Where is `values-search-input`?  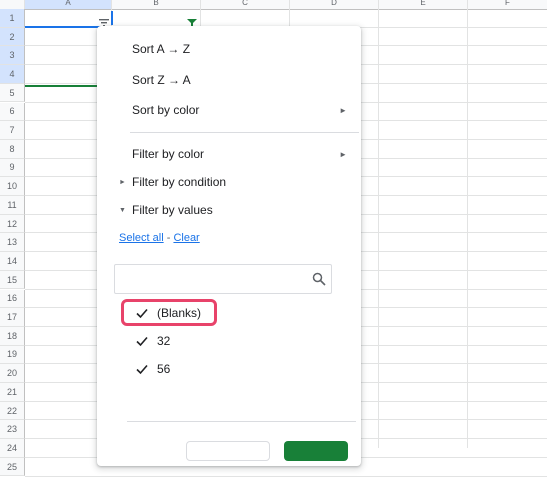
values-search-input is located at coordinates (223, 279).